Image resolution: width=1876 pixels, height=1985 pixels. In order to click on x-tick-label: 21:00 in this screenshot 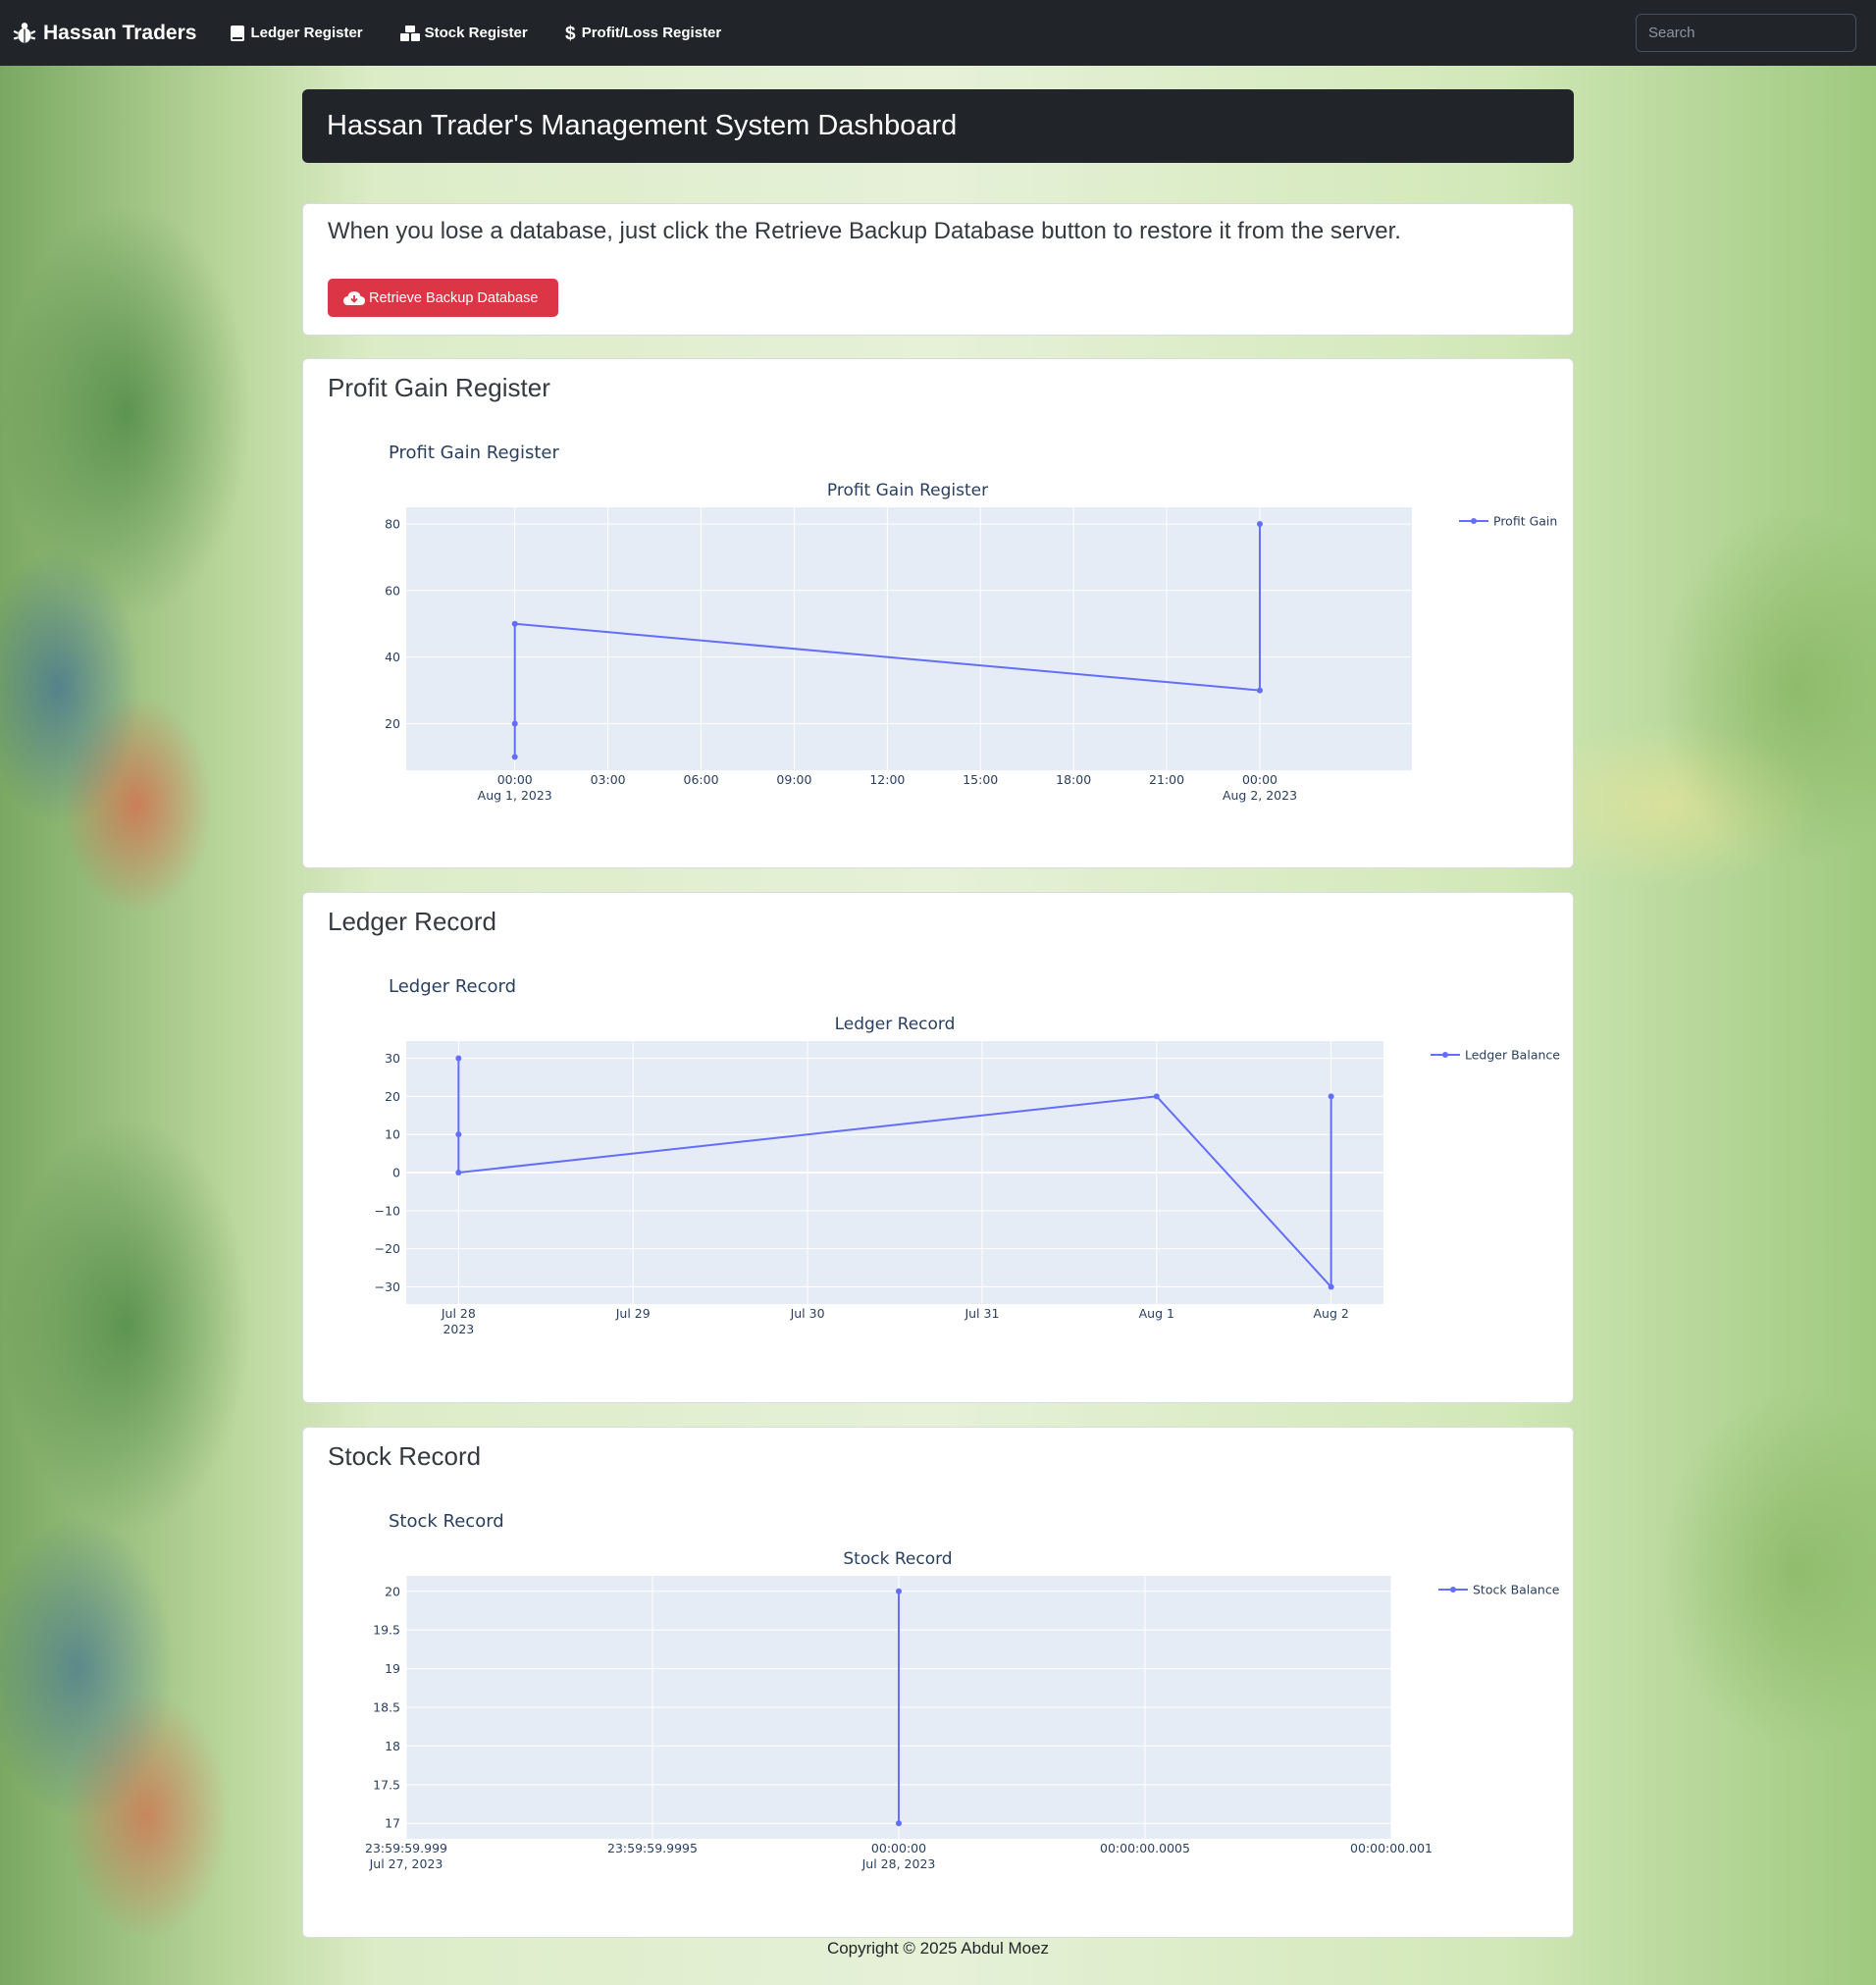, I will do `click(1166, 779)`.